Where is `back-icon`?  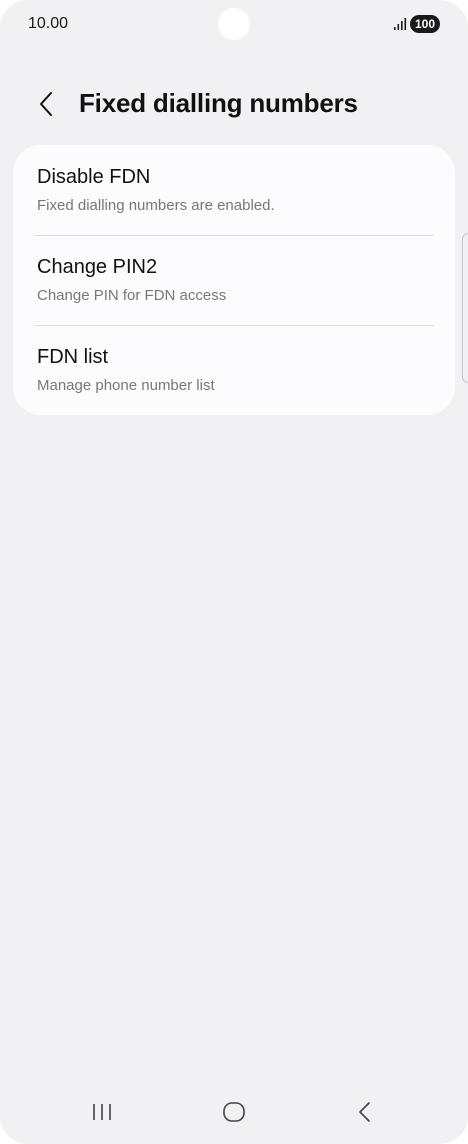
back-icon is located at coordinates (364, 1112).